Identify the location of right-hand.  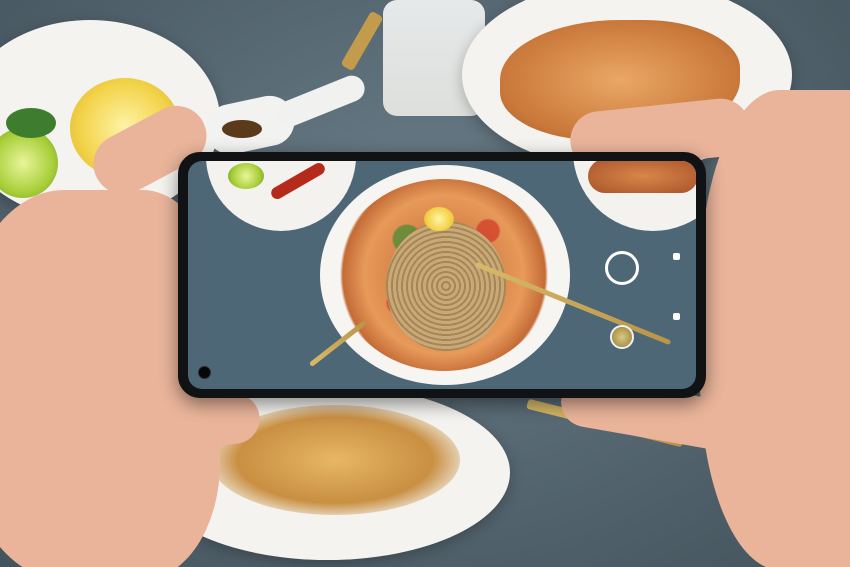
(775, 328).